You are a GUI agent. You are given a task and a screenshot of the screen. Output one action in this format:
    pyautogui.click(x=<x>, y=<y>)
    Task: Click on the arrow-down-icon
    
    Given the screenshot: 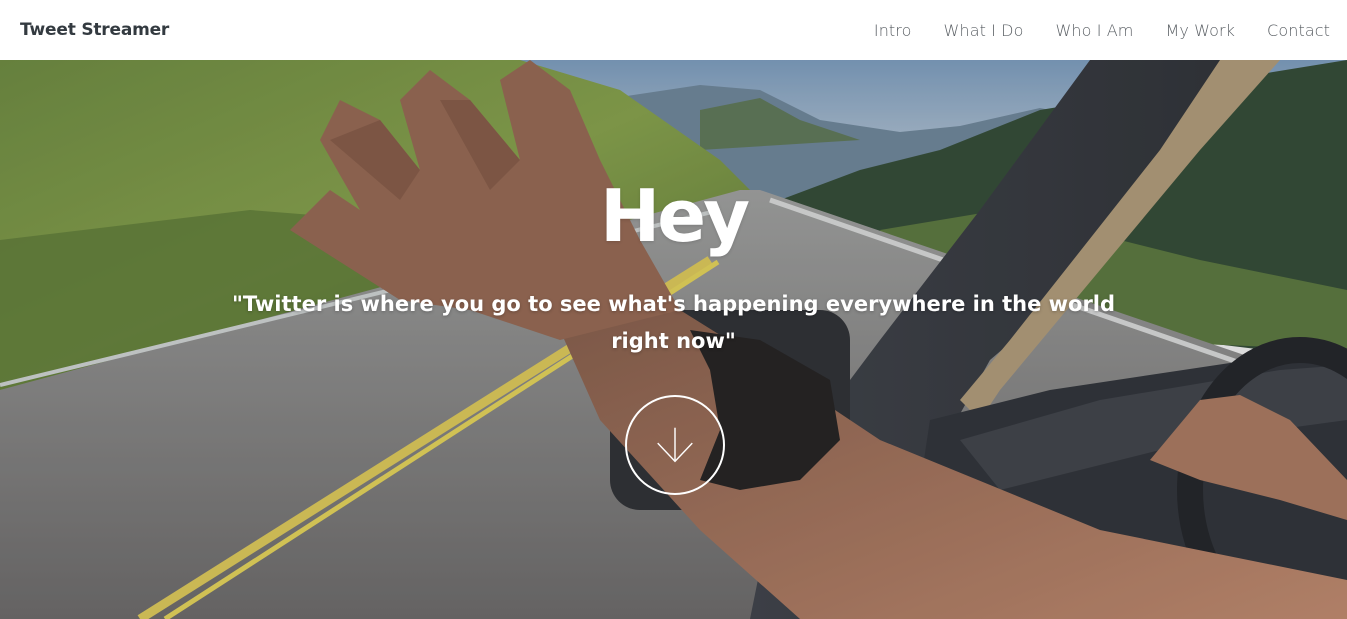 What is the action you would take?
    pyautogui.click(x=675, y=445)
    